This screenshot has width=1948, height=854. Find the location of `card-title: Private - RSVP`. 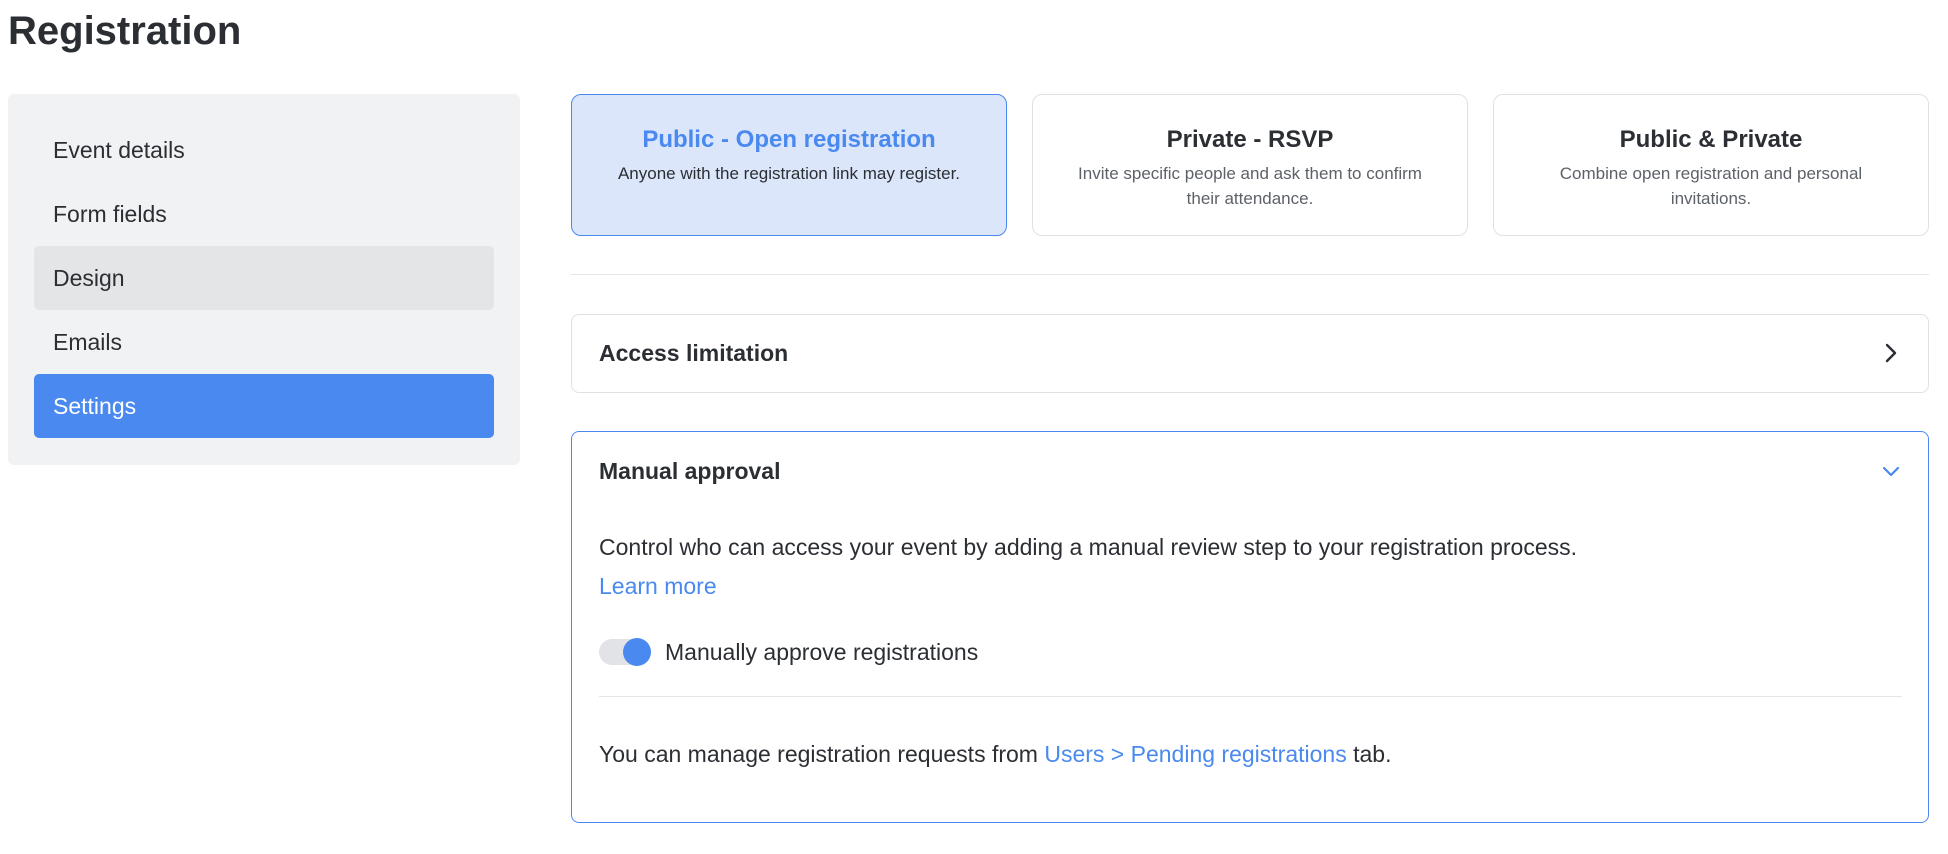

card-title: Private - RSVP is located at coordinates (1250, 139).